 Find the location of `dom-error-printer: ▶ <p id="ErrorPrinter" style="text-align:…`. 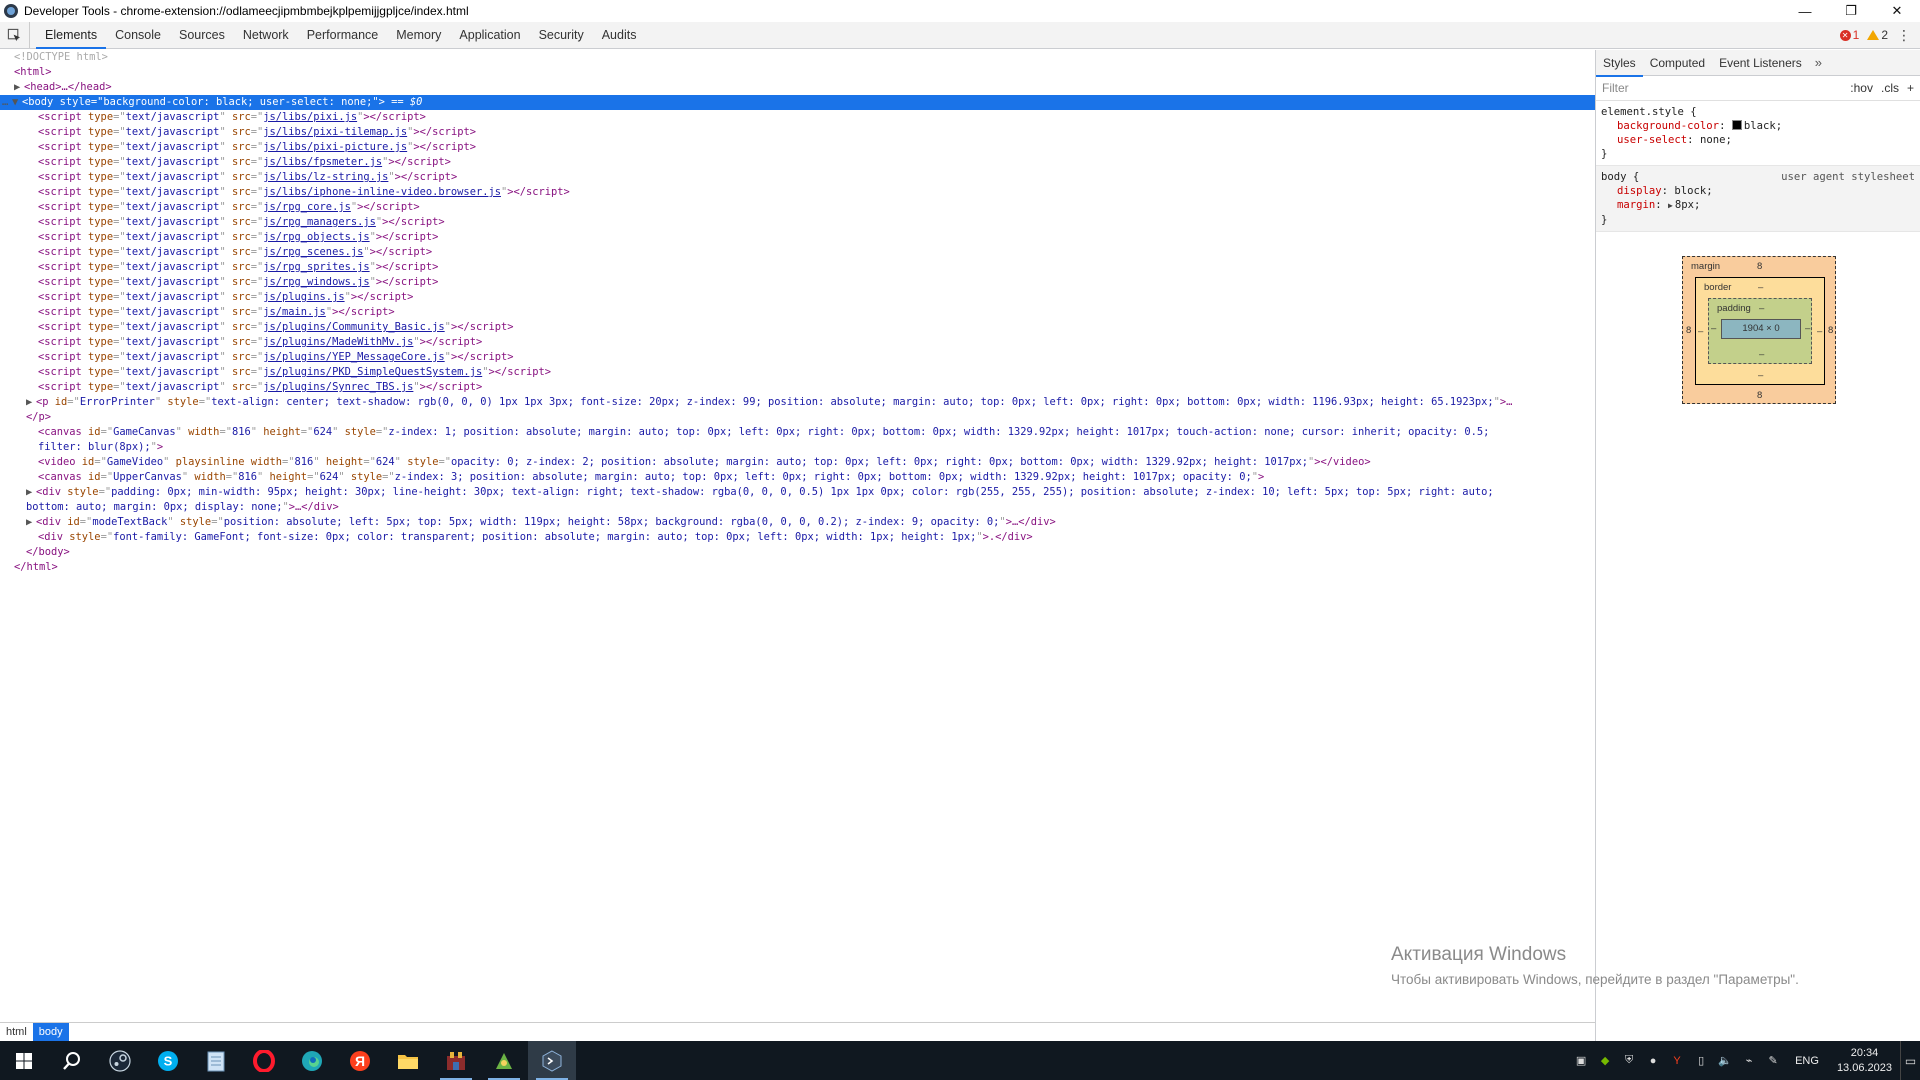

dom-error-printer: ▶ <p id="ErrorPrinter" style="text-align:… is located at coordinates (797, 402).